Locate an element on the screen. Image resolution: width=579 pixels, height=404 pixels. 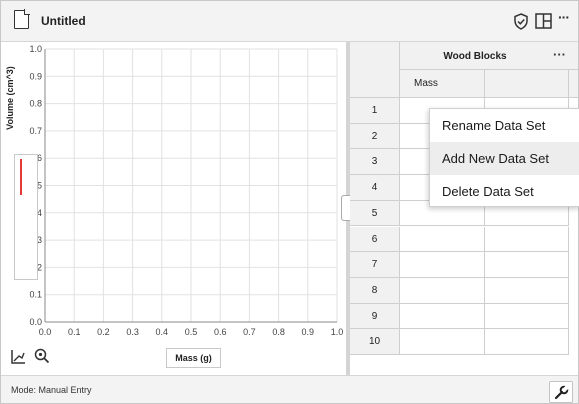
mode-status: Mode: Manual Entry is located at coordinates (51, 390).